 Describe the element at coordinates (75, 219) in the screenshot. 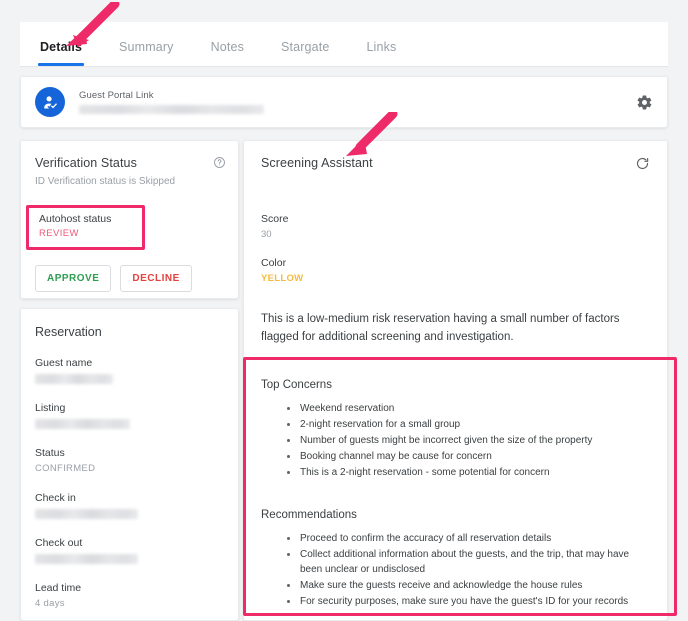

I see `autohost-status-label: Autohost status` at that location.